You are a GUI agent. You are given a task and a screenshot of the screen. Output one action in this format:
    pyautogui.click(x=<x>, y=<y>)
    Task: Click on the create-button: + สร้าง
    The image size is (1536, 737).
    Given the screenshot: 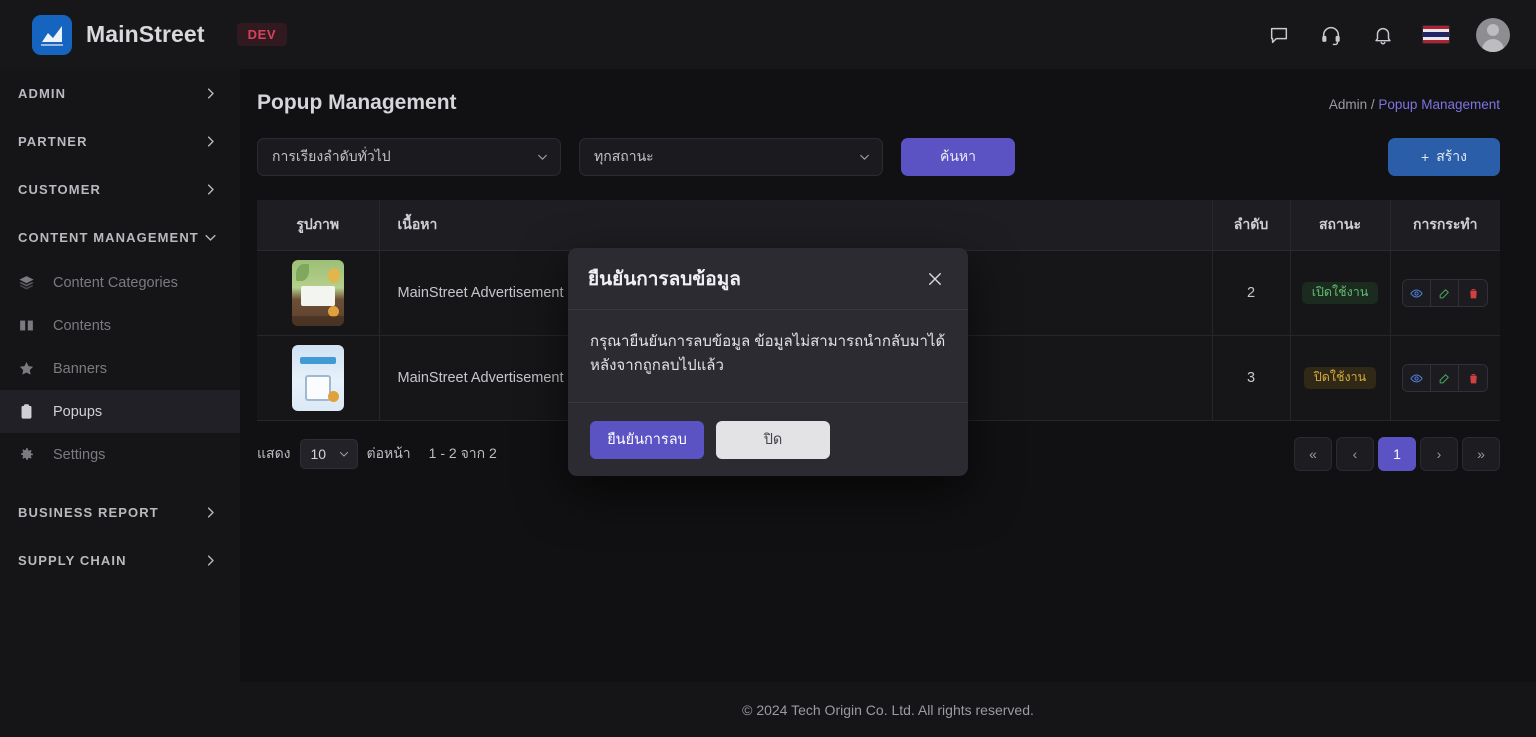 What is the action you would take?
    pyautogui.click(x=1444, y=157)
    